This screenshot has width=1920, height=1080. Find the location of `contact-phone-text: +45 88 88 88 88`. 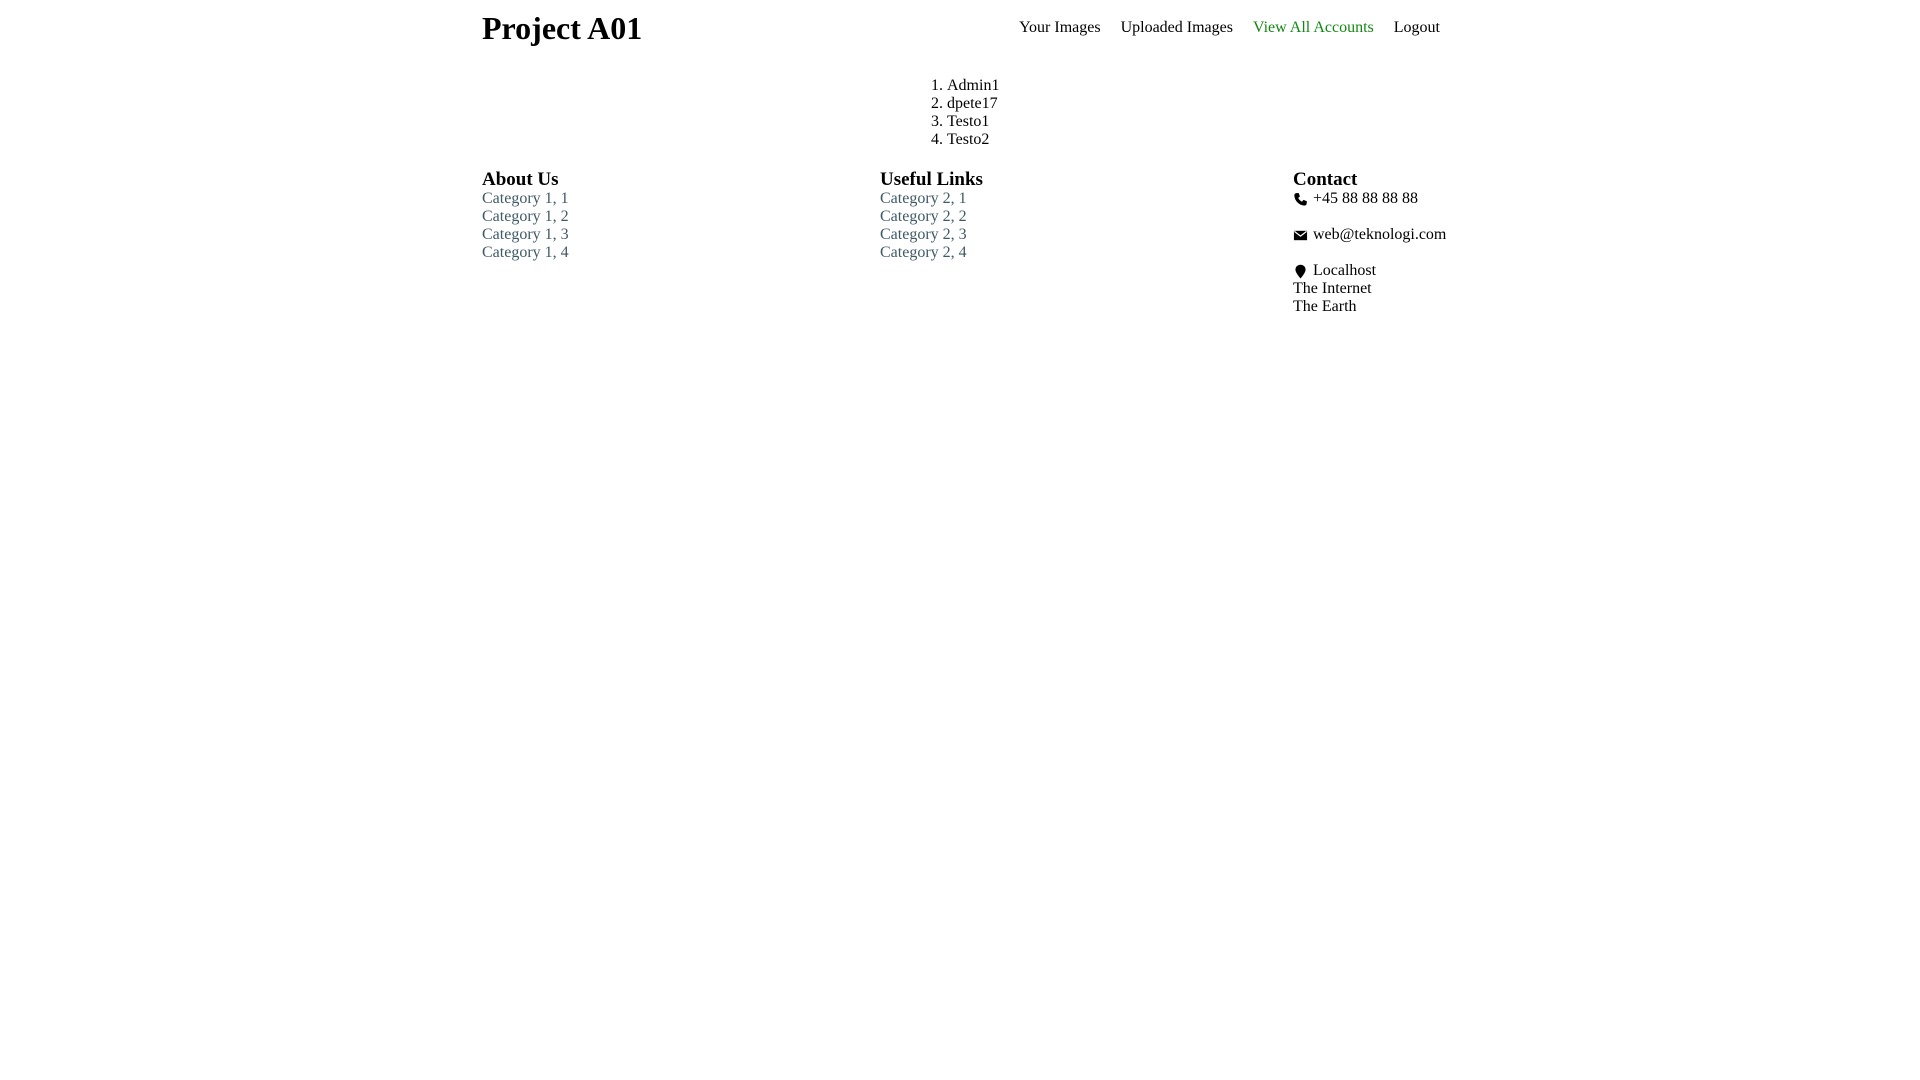

contact-phone-text: +45 88 88 88 88 is located at coordinates (1366, 198).